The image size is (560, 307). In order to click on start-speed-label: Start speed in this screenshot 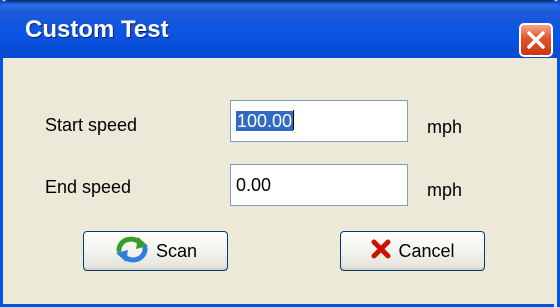, I will do `click(91, 125)`.